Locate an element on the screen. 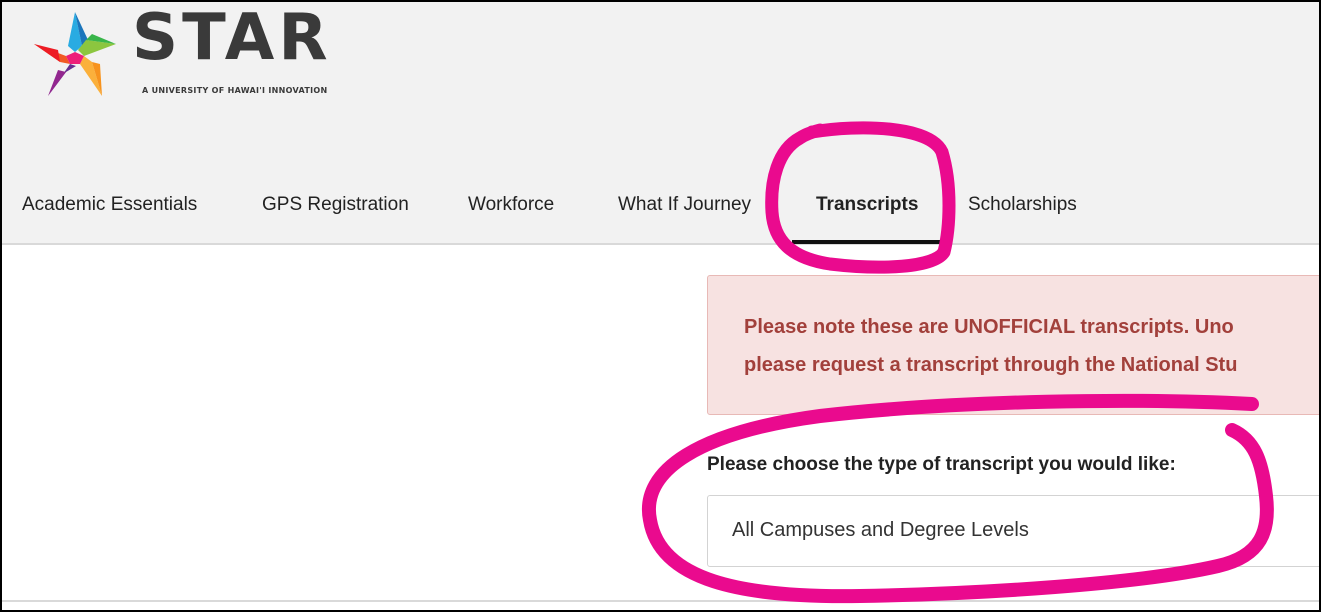  star-logo-icon is located at coordinates (75, 54).